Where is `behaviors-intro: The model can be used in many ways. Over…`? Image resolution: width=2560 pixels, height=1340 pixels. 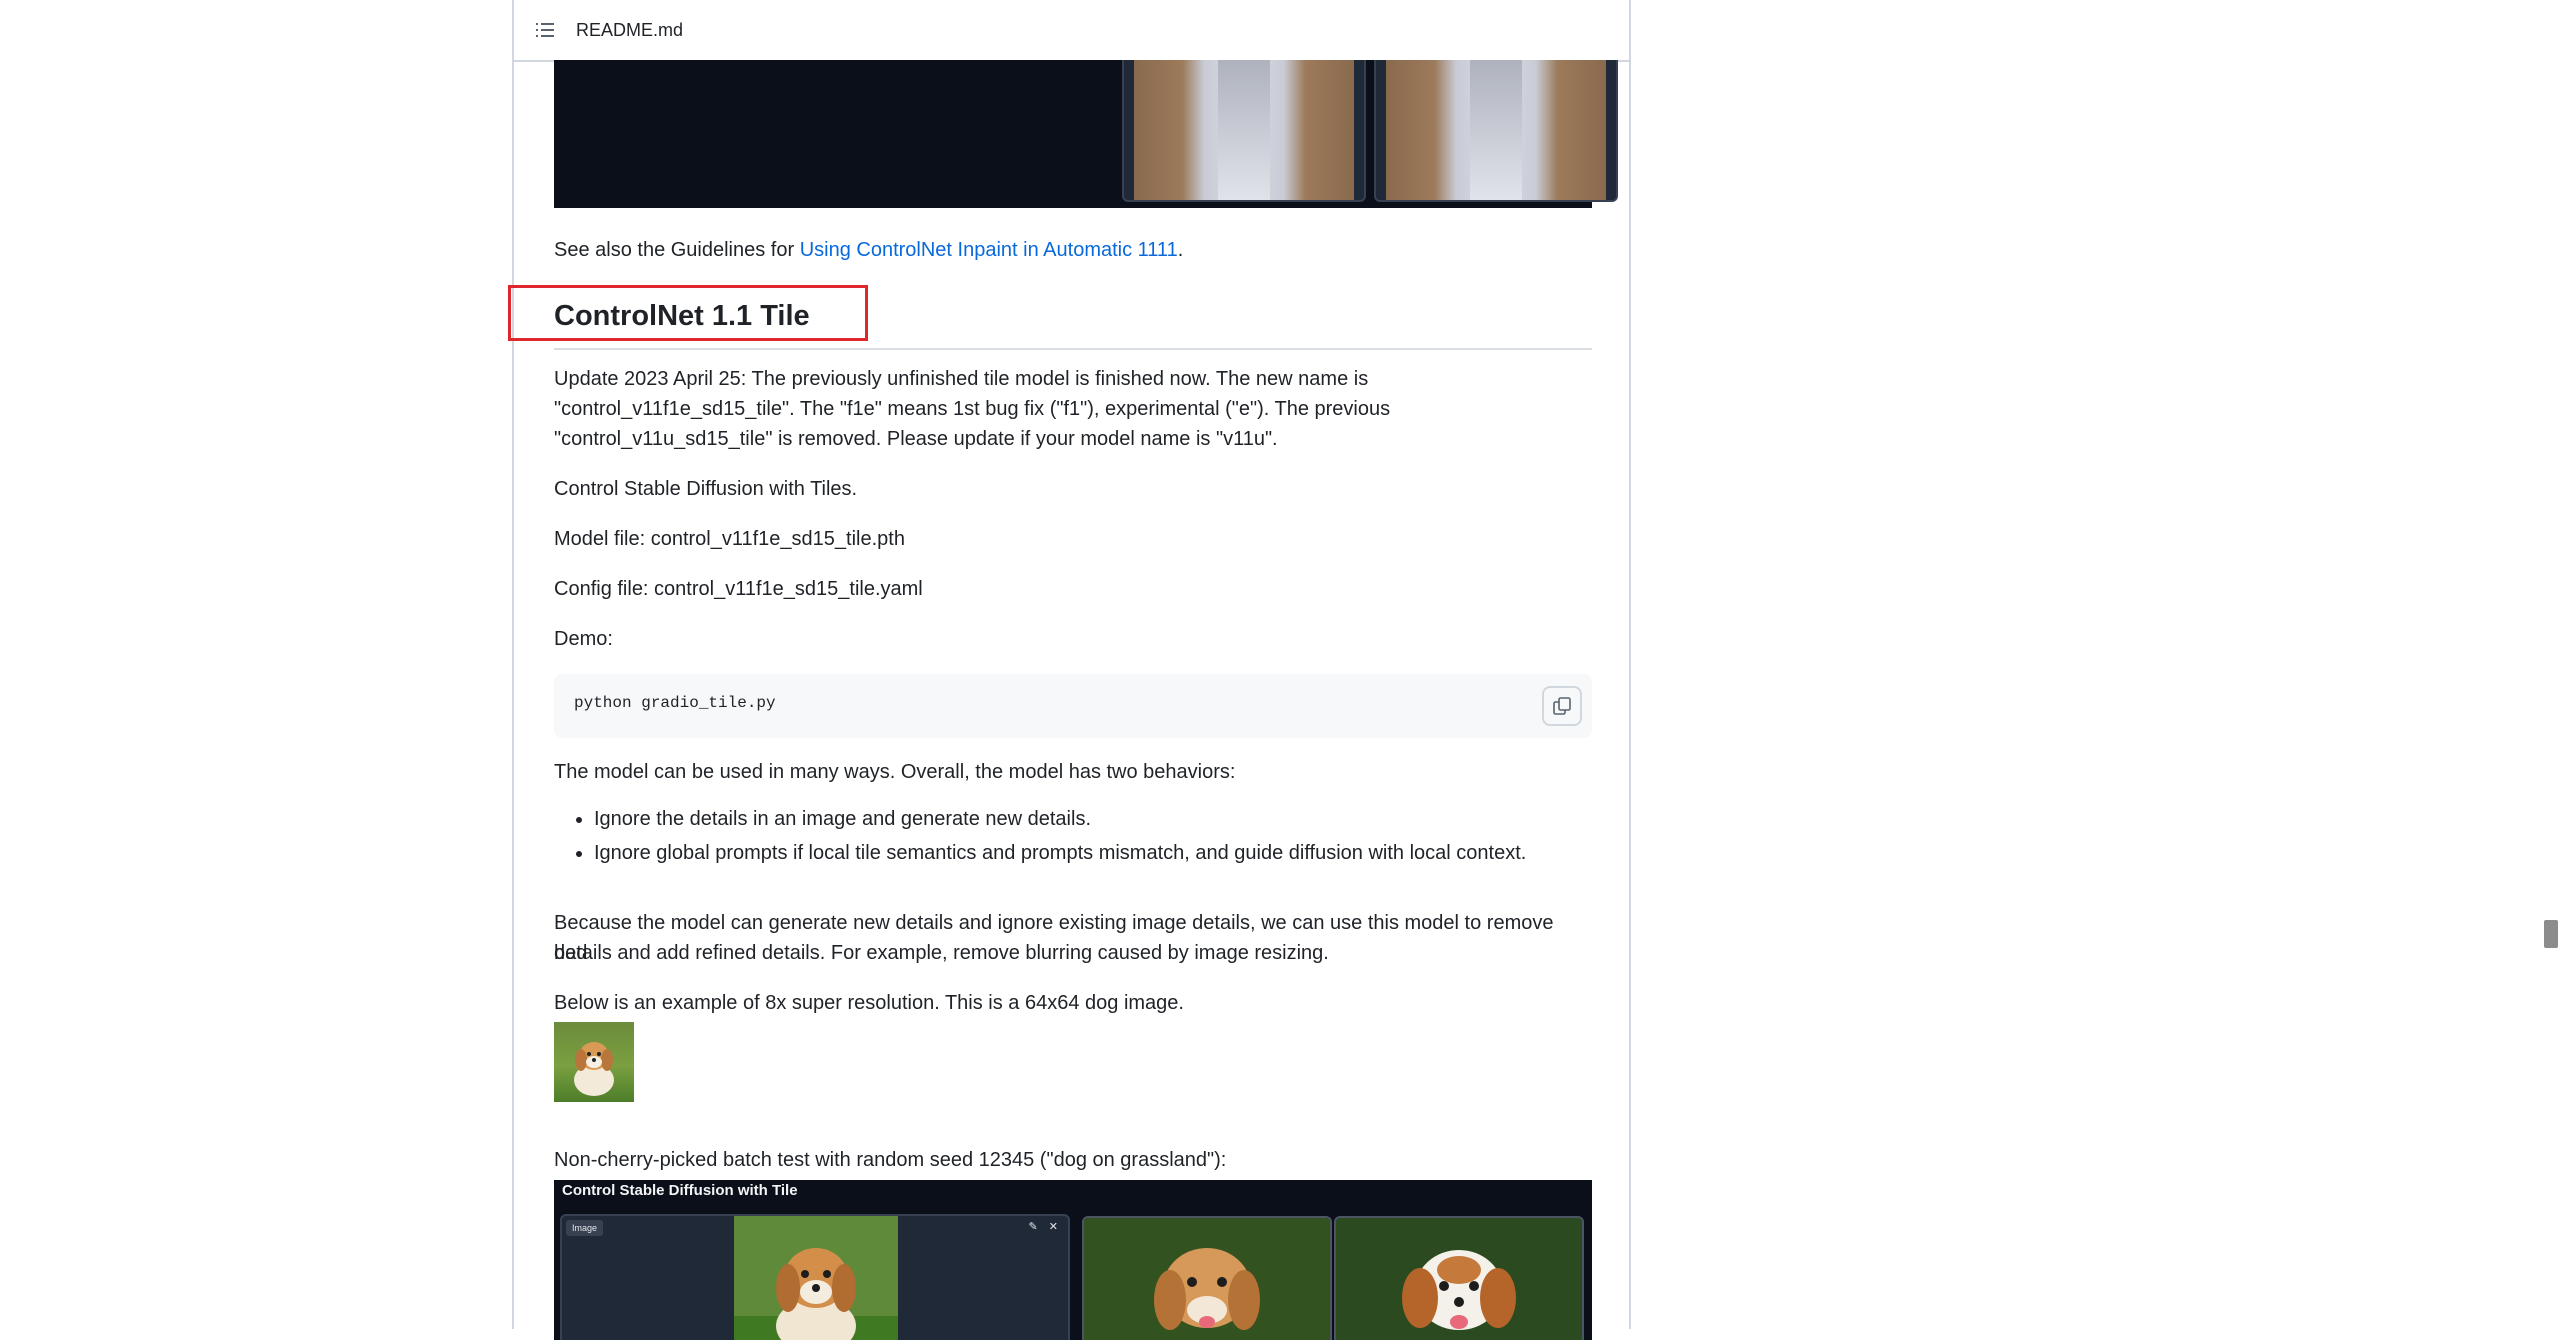 behaviors-intro: The model can be used in many ways. Over… is located at coordinates (895, 772).